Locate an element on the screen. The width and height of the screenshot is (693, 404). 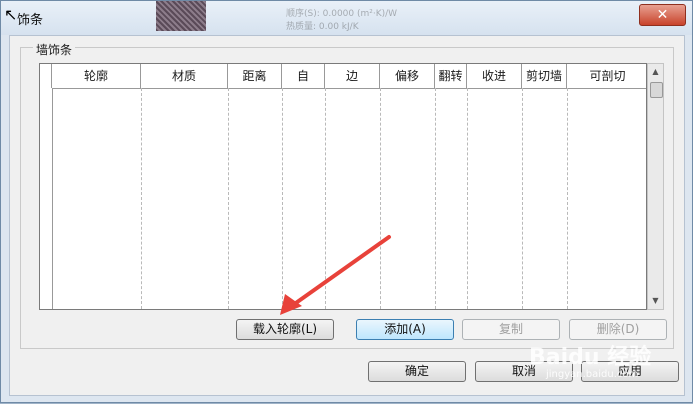
scroll-down-icon: ▼ is located at coordinates (655, 301).